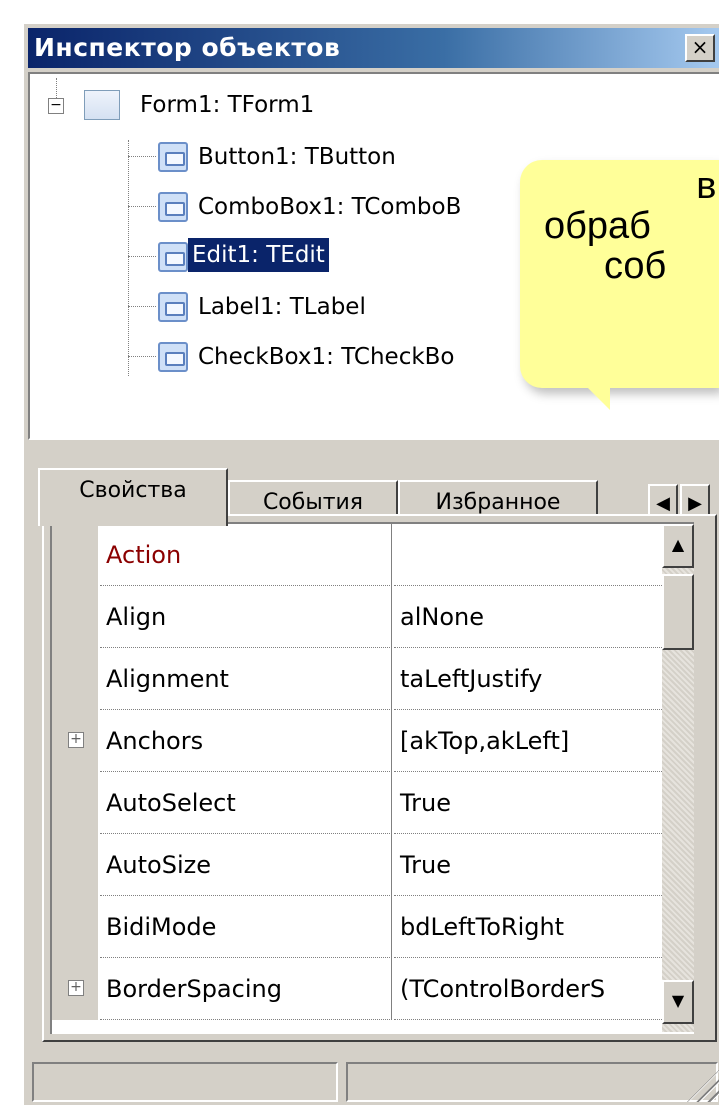  Describe the element at coordinates (185, 1082) in the screenshot. I see `status-pane-left` at that location.